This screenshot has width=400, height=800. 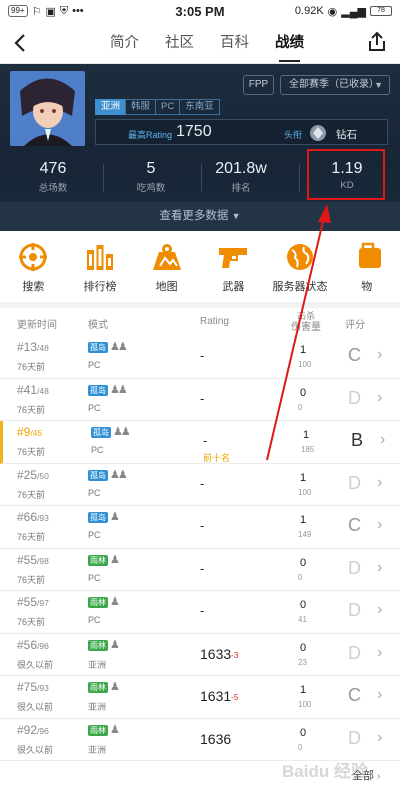 I want to click on quick-server-status: 服务器状态, so click(x=300, y=269).